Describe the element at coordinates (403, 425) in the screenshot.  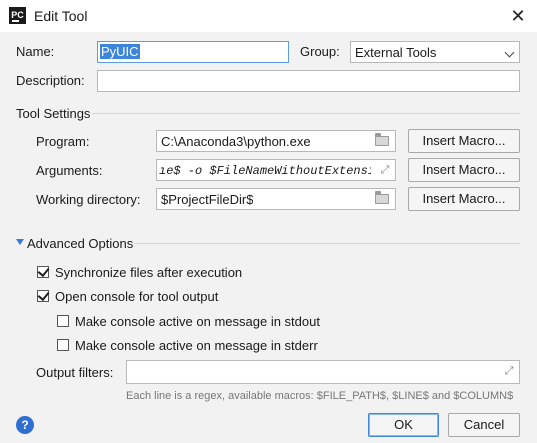
I see `ok-button: OK` at that location.